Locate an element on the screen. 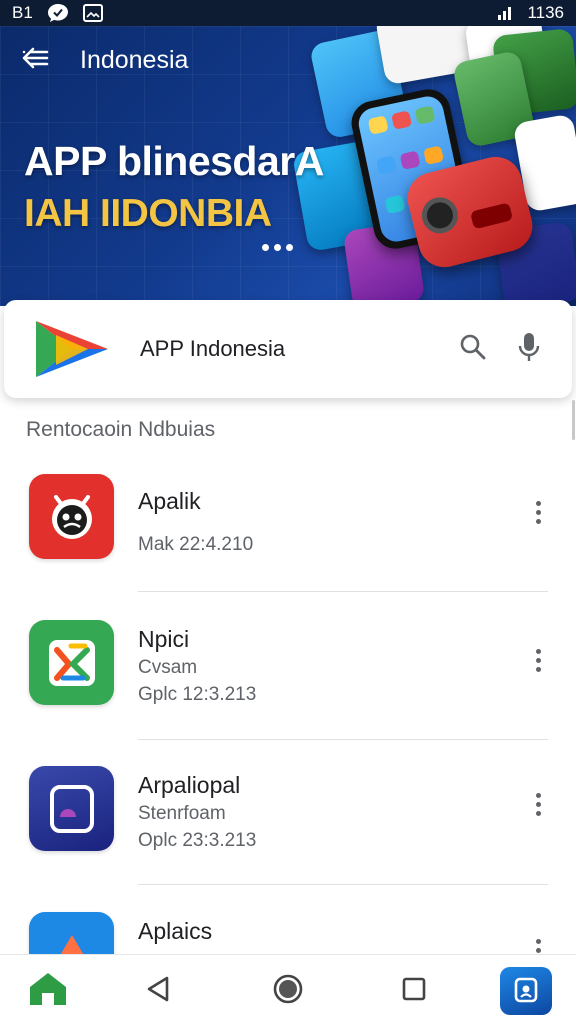 The height and width of the screenshot is (1024, 576). home-icon is located at coordinates (48, 991).